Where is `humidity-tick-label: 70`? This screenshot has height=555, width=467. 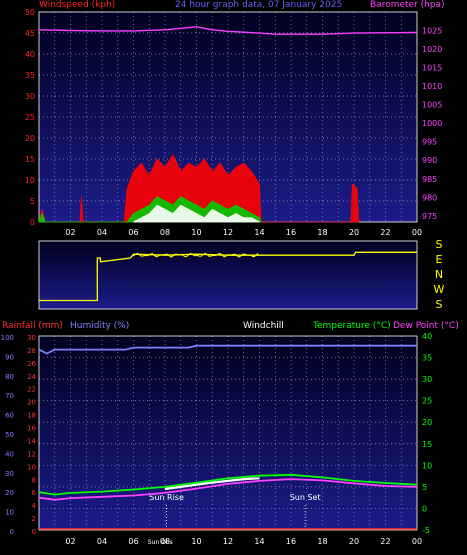 humidity-tick-label: 70 is located at coordinates (9, 396).